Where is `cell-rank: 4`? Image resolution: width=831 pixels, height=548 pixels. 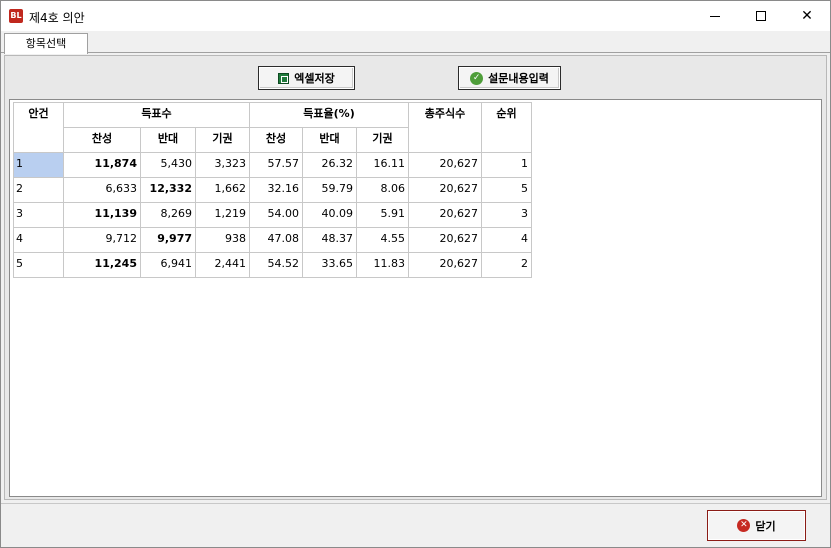
cell-rank: 4 is located at coordinates (506, 240).